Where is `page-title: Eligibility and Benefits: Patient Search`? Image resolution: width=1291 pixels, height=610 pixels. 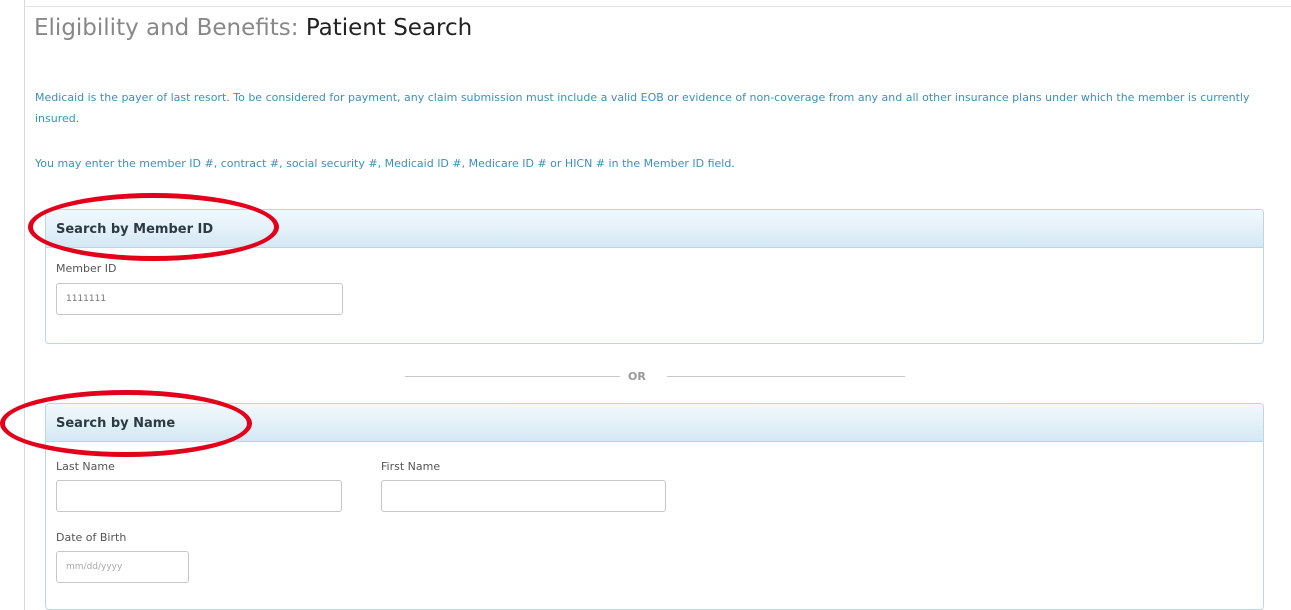
page-title: Eligibility and Benefits: Patient Search is located at coordinates (253, 28).